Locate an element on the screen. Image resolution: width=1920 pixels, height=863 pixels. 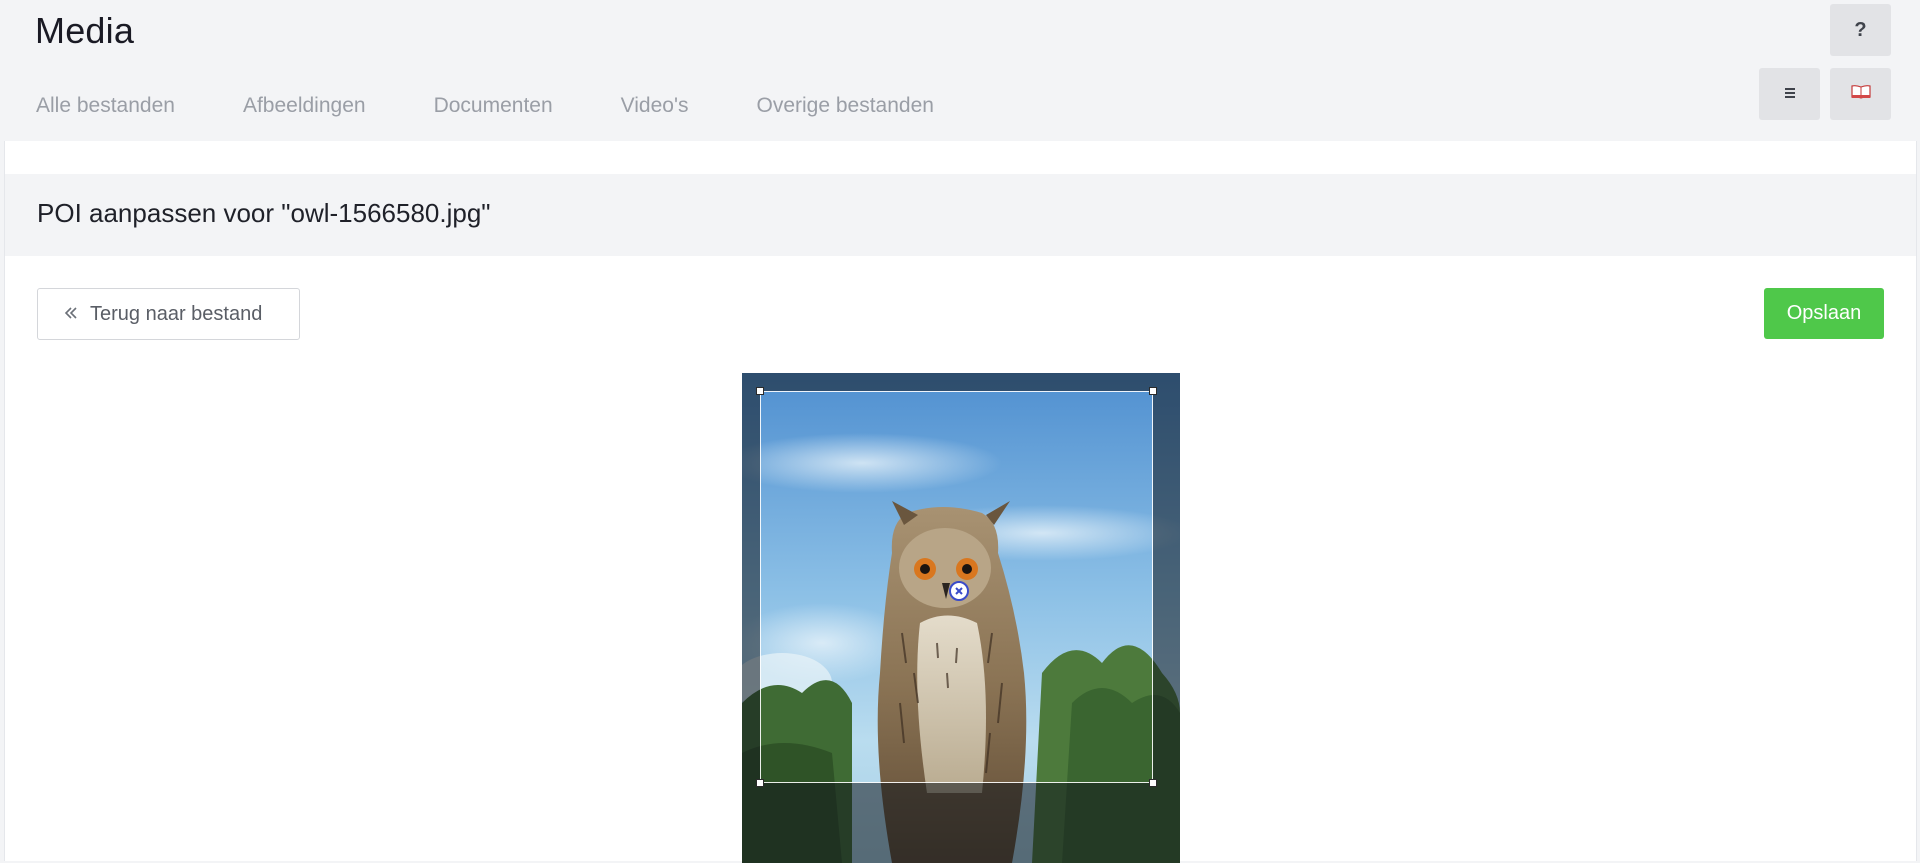
crop-handle-top-right is located at coordinates (1153, 391).